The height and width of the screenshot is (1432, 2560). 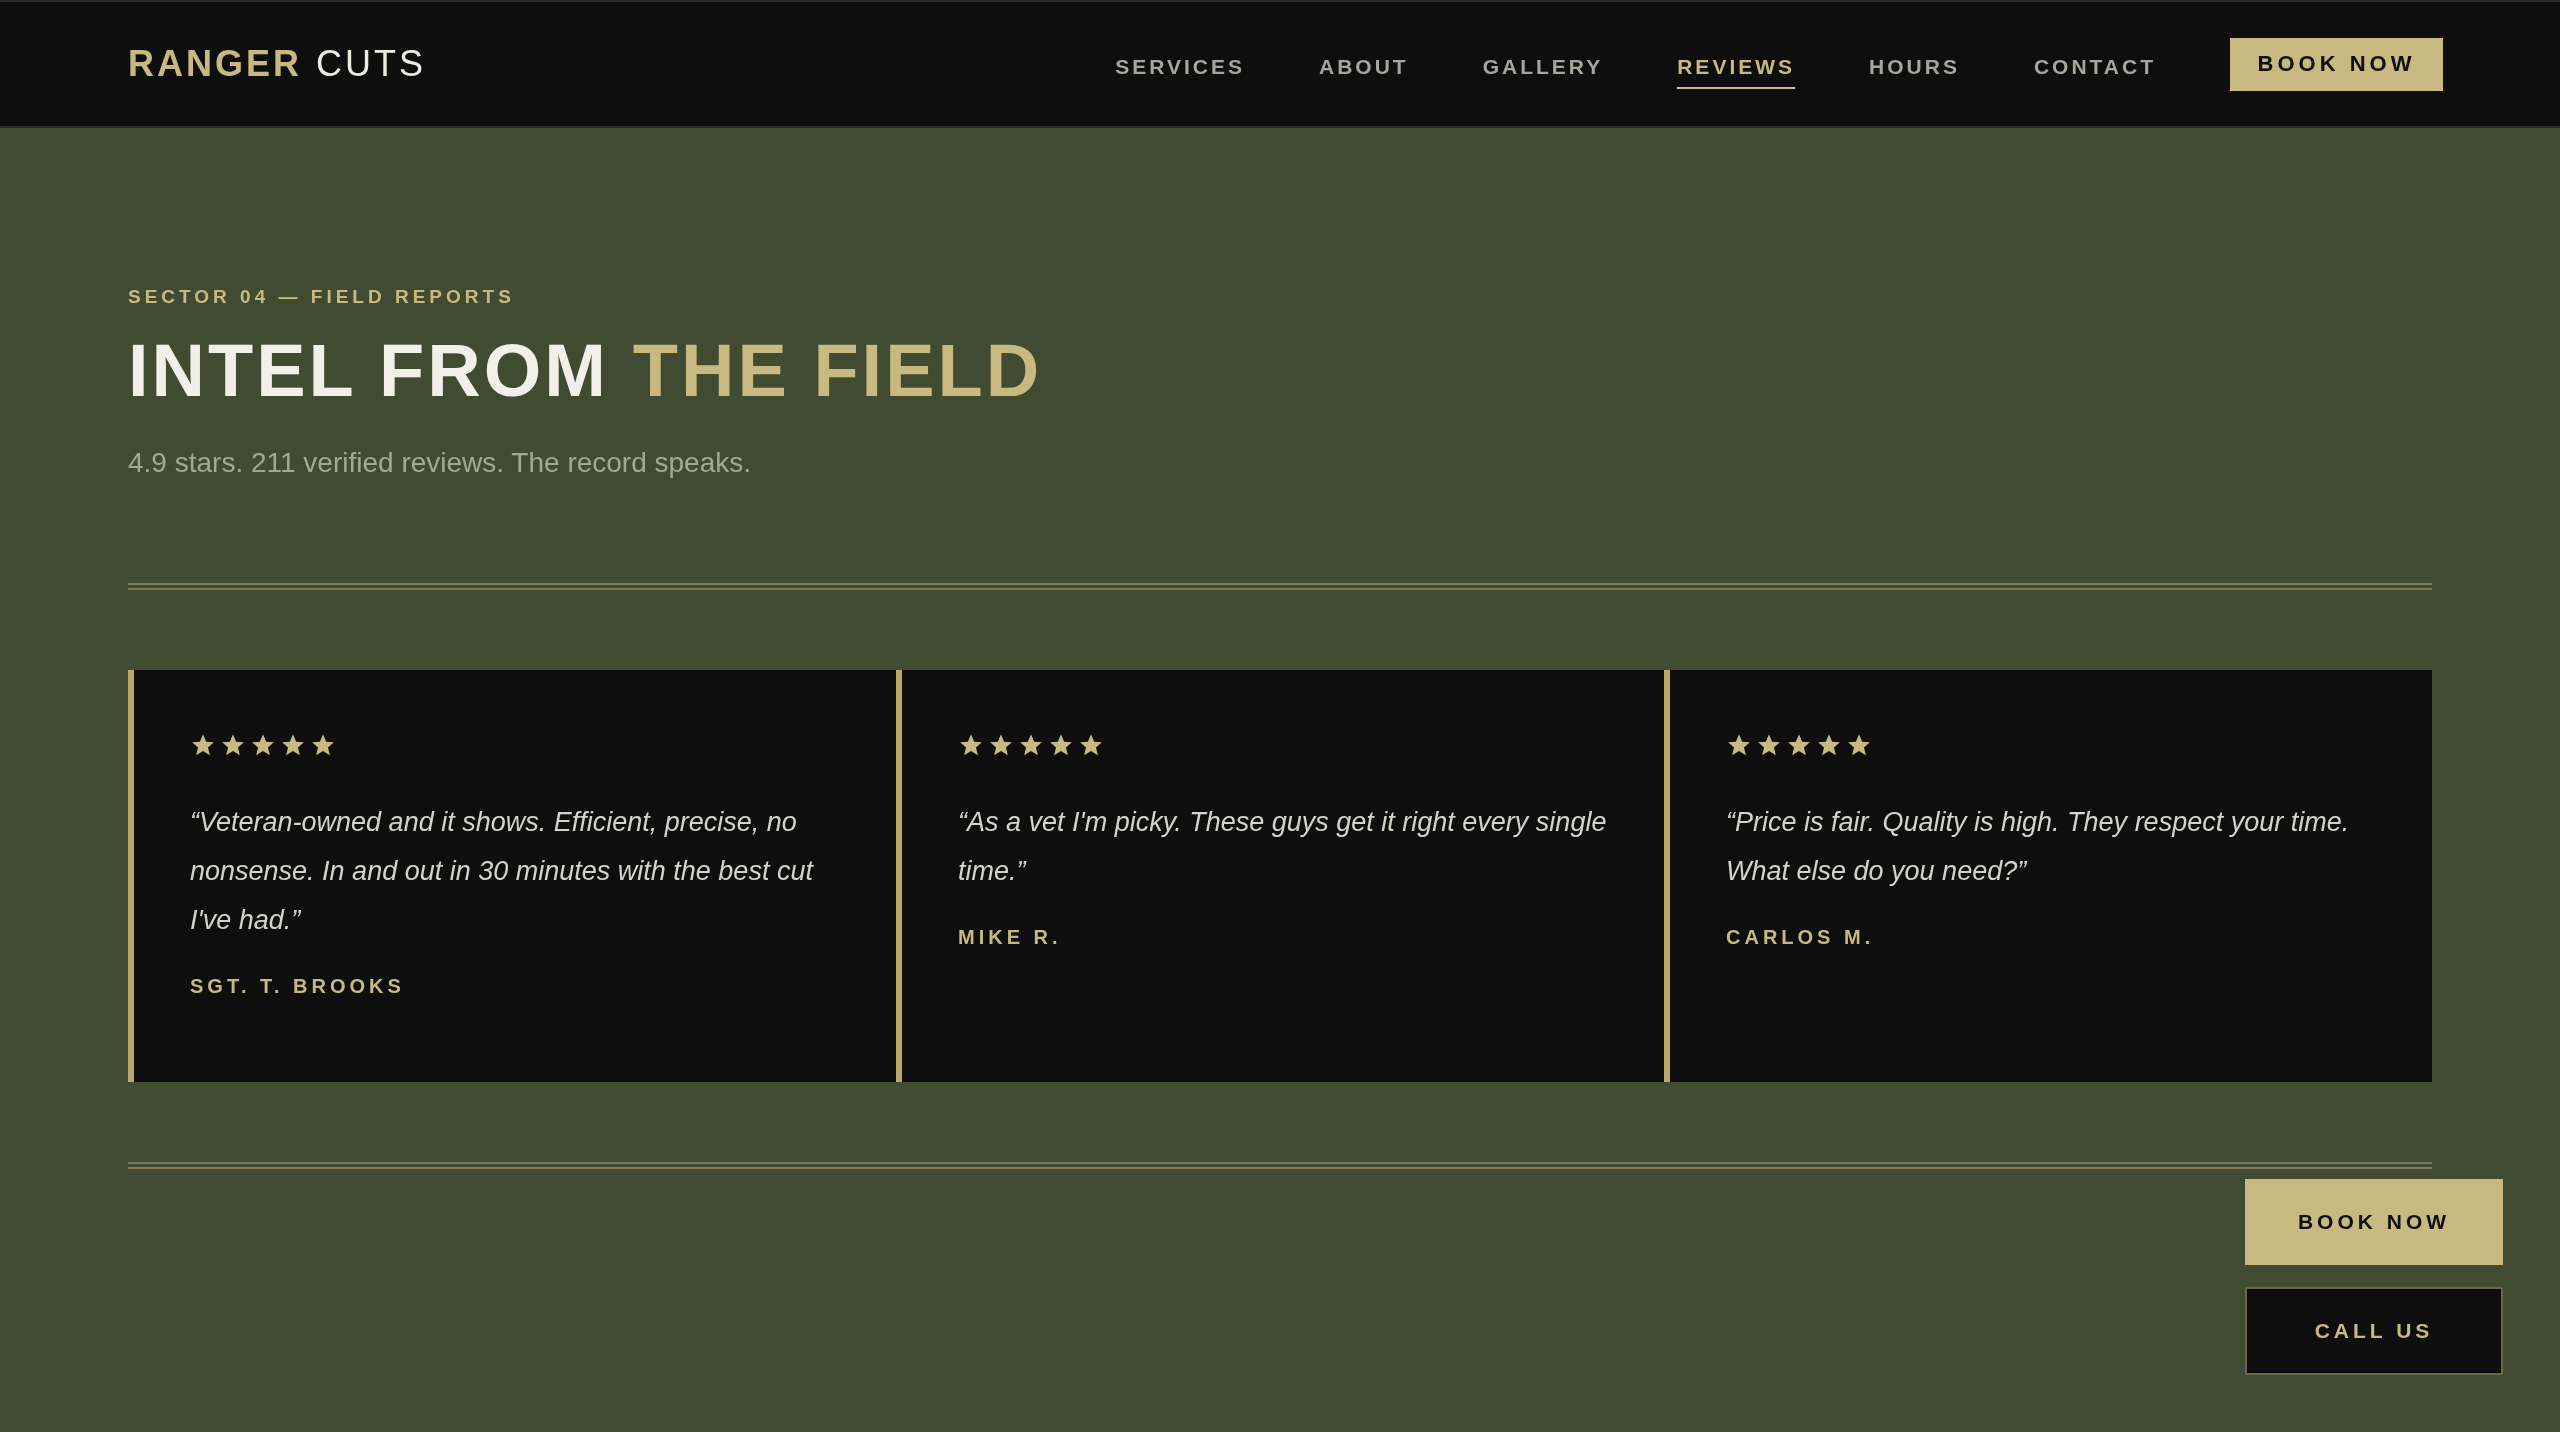 What do you see at coordinates (1914, 64) in the screenshot?
I see `nav-link: HOURS` at bounding box center [1914, 64].